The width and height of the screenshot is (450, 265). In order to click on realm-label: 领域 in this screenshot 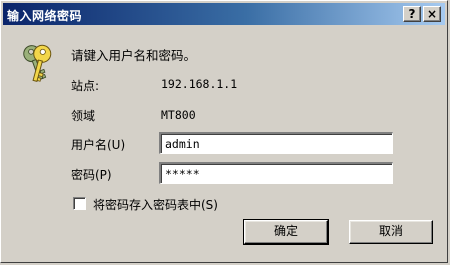, I will do `click(83, 116)`.